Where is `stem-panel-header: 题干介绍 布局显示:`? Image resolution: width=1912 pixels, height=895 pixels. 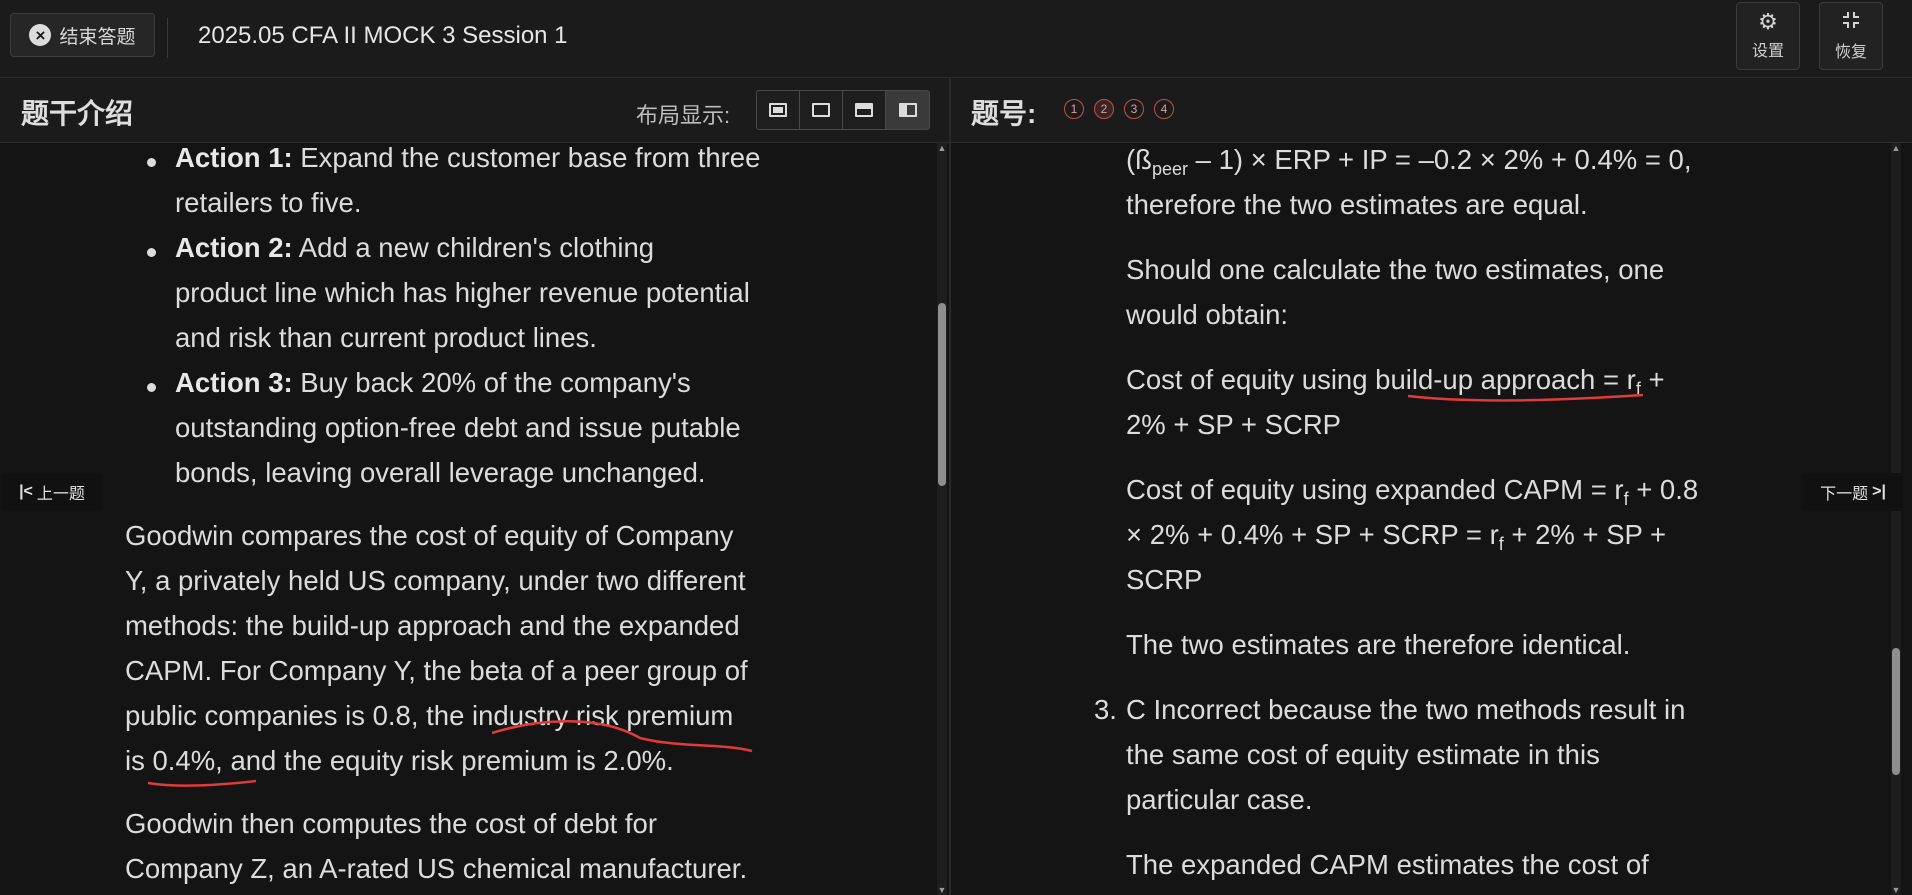
stem-panel-header: 题干介绍 布局显示: is located at coordinates (474, 110).